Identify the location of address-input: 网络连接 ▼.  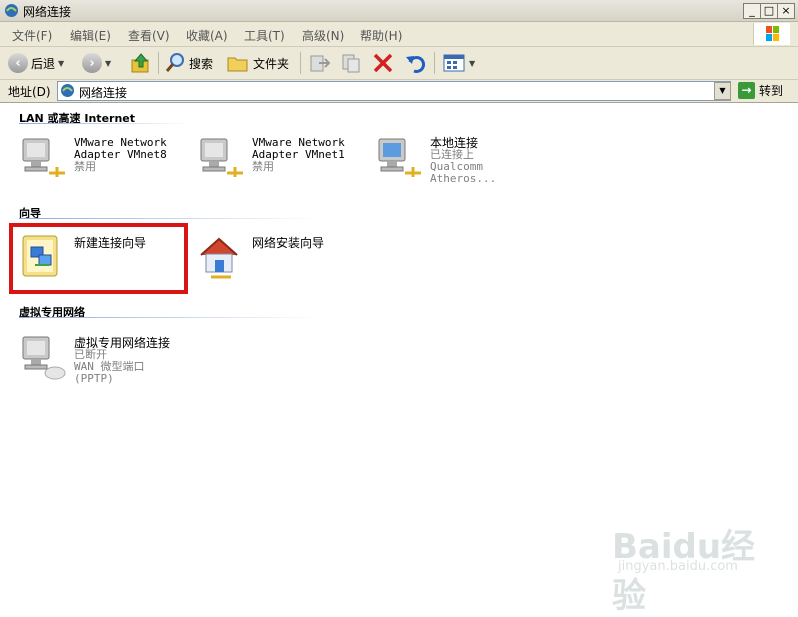
(394, 91).